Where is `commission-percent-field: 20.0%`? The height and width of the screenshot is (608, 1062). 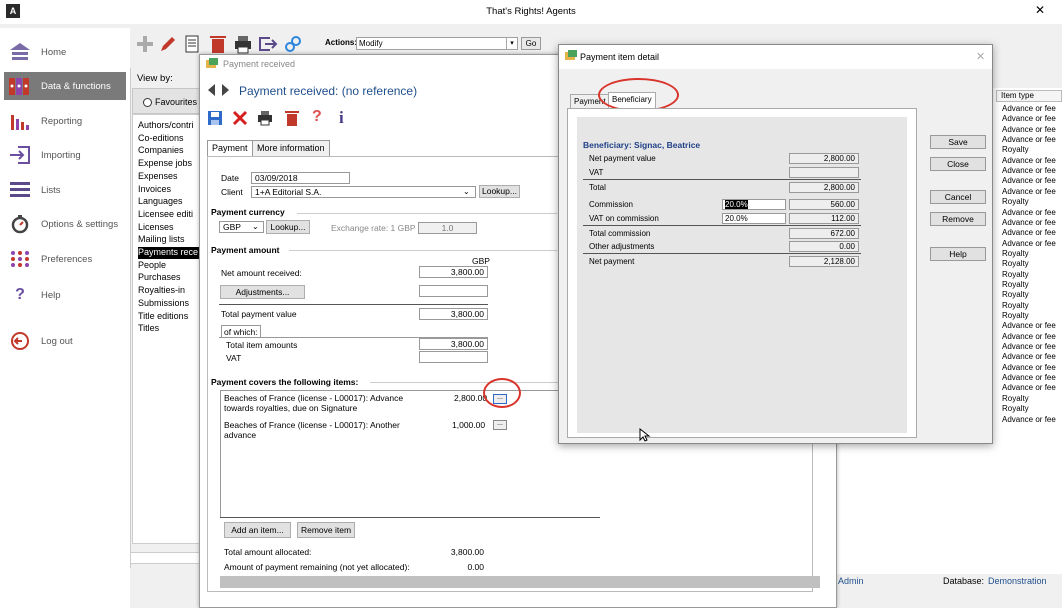
commission-percent-field: 20.0% is located at coordinates (754, 204).